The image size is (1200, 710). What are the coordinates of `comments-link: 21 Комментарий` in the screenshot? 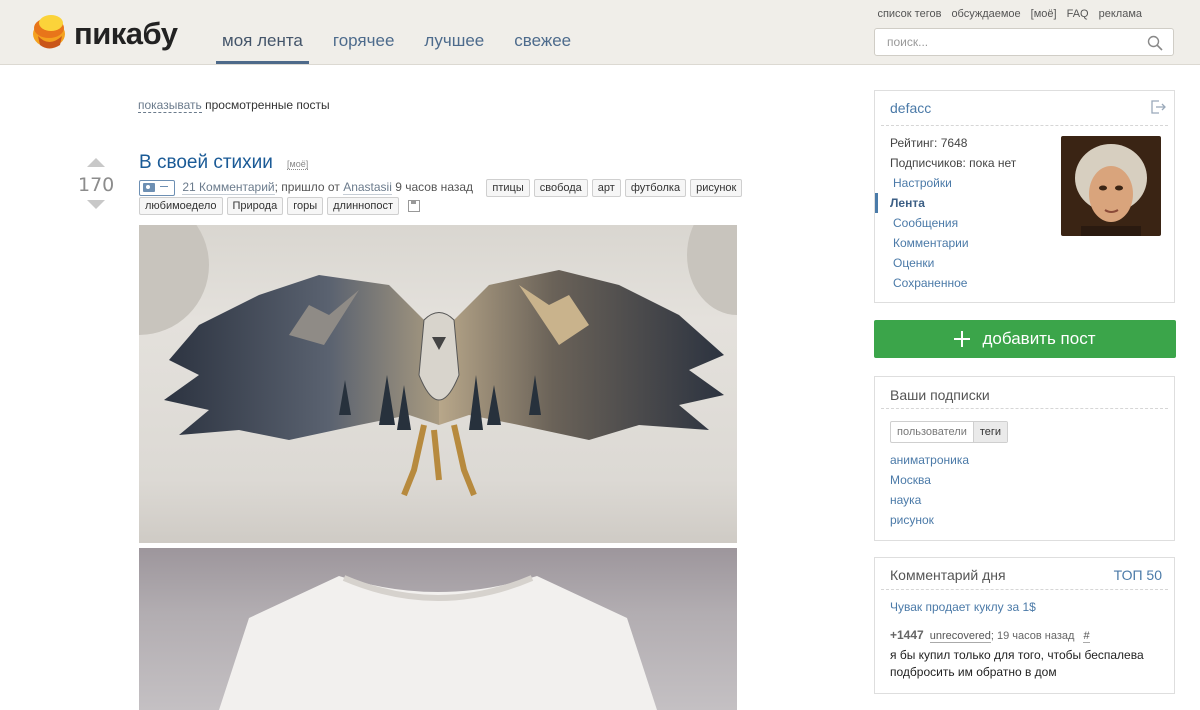 It's located at (228, 187).